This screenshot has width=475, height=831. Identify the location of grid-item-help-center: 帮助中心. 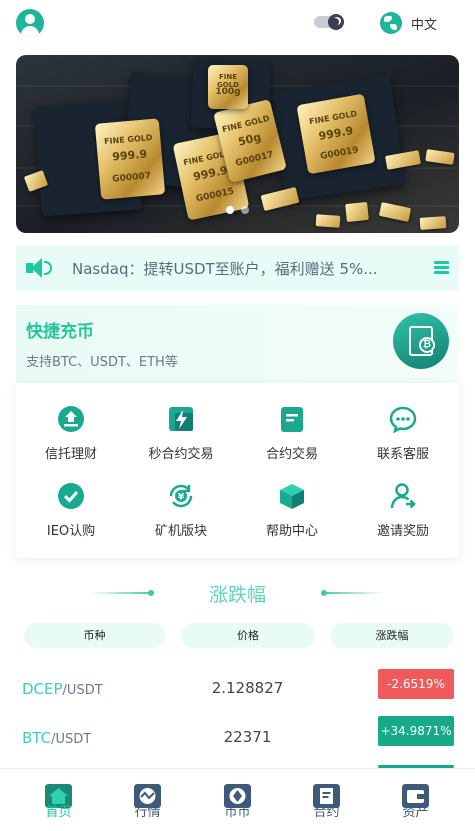
(292, 512).